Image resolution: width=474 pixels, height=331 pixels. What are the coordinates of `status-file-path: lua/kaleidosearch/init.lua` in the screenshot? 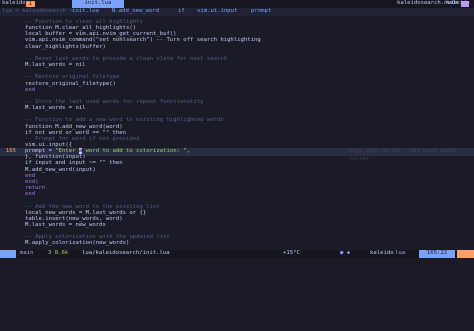 It's located at (126, 253).